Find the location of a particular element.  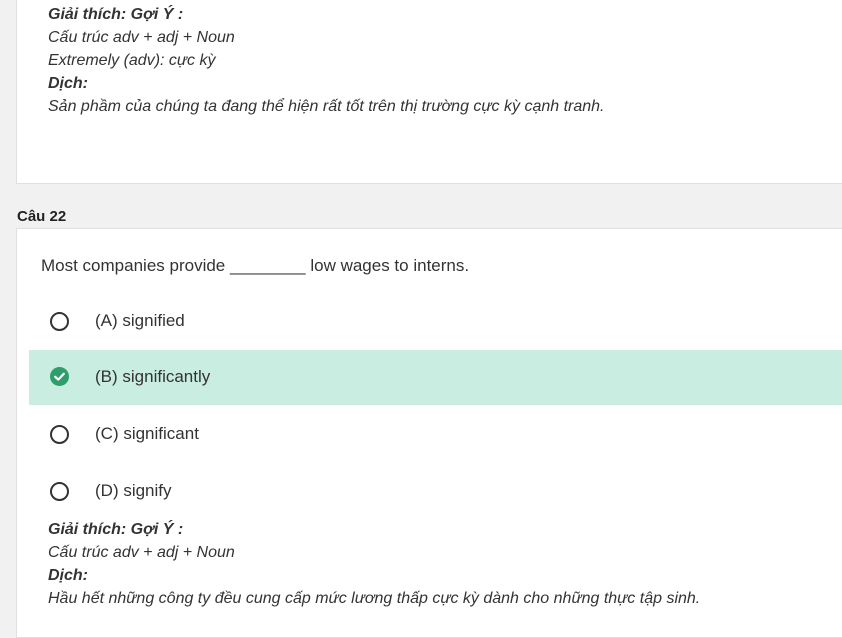

option-a: (A) signified is located at coordinates (435, 321).